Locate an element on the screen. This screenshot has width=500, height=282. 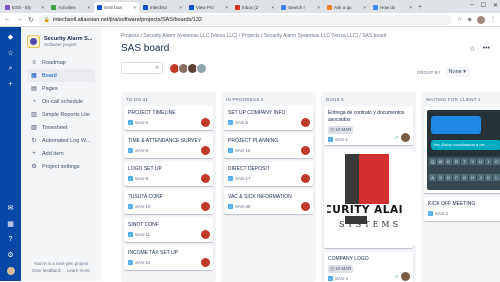
new-tab-icon: + is located at coordinates (420, 7).